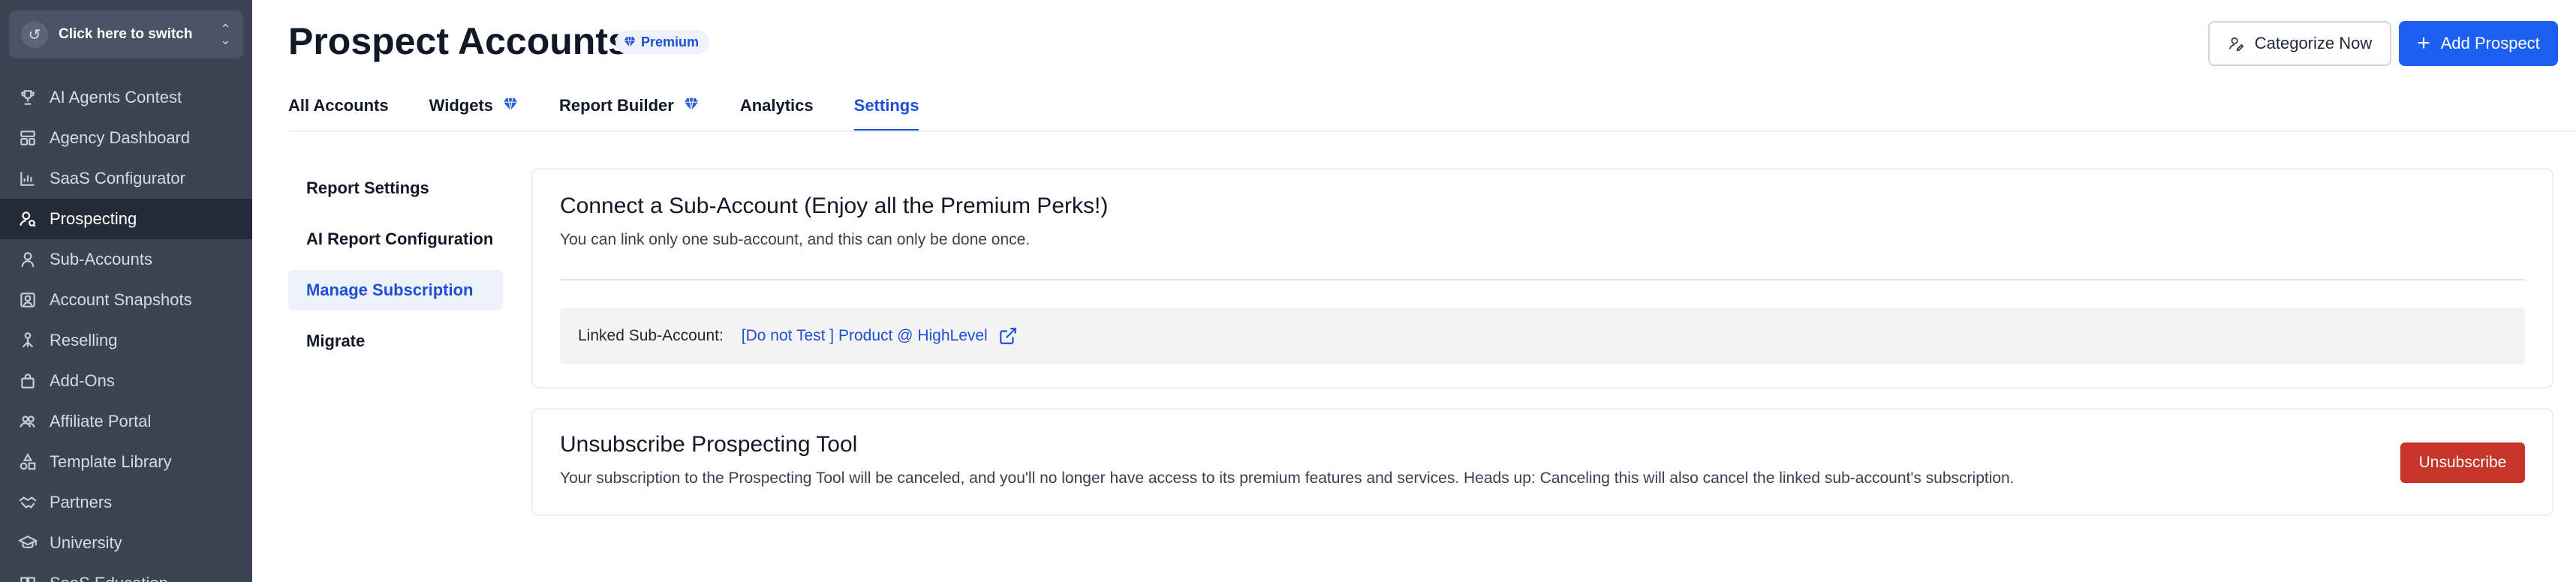  I want to click on card-title: Unsubscribe Prospecting Tool, so click(709, 444).